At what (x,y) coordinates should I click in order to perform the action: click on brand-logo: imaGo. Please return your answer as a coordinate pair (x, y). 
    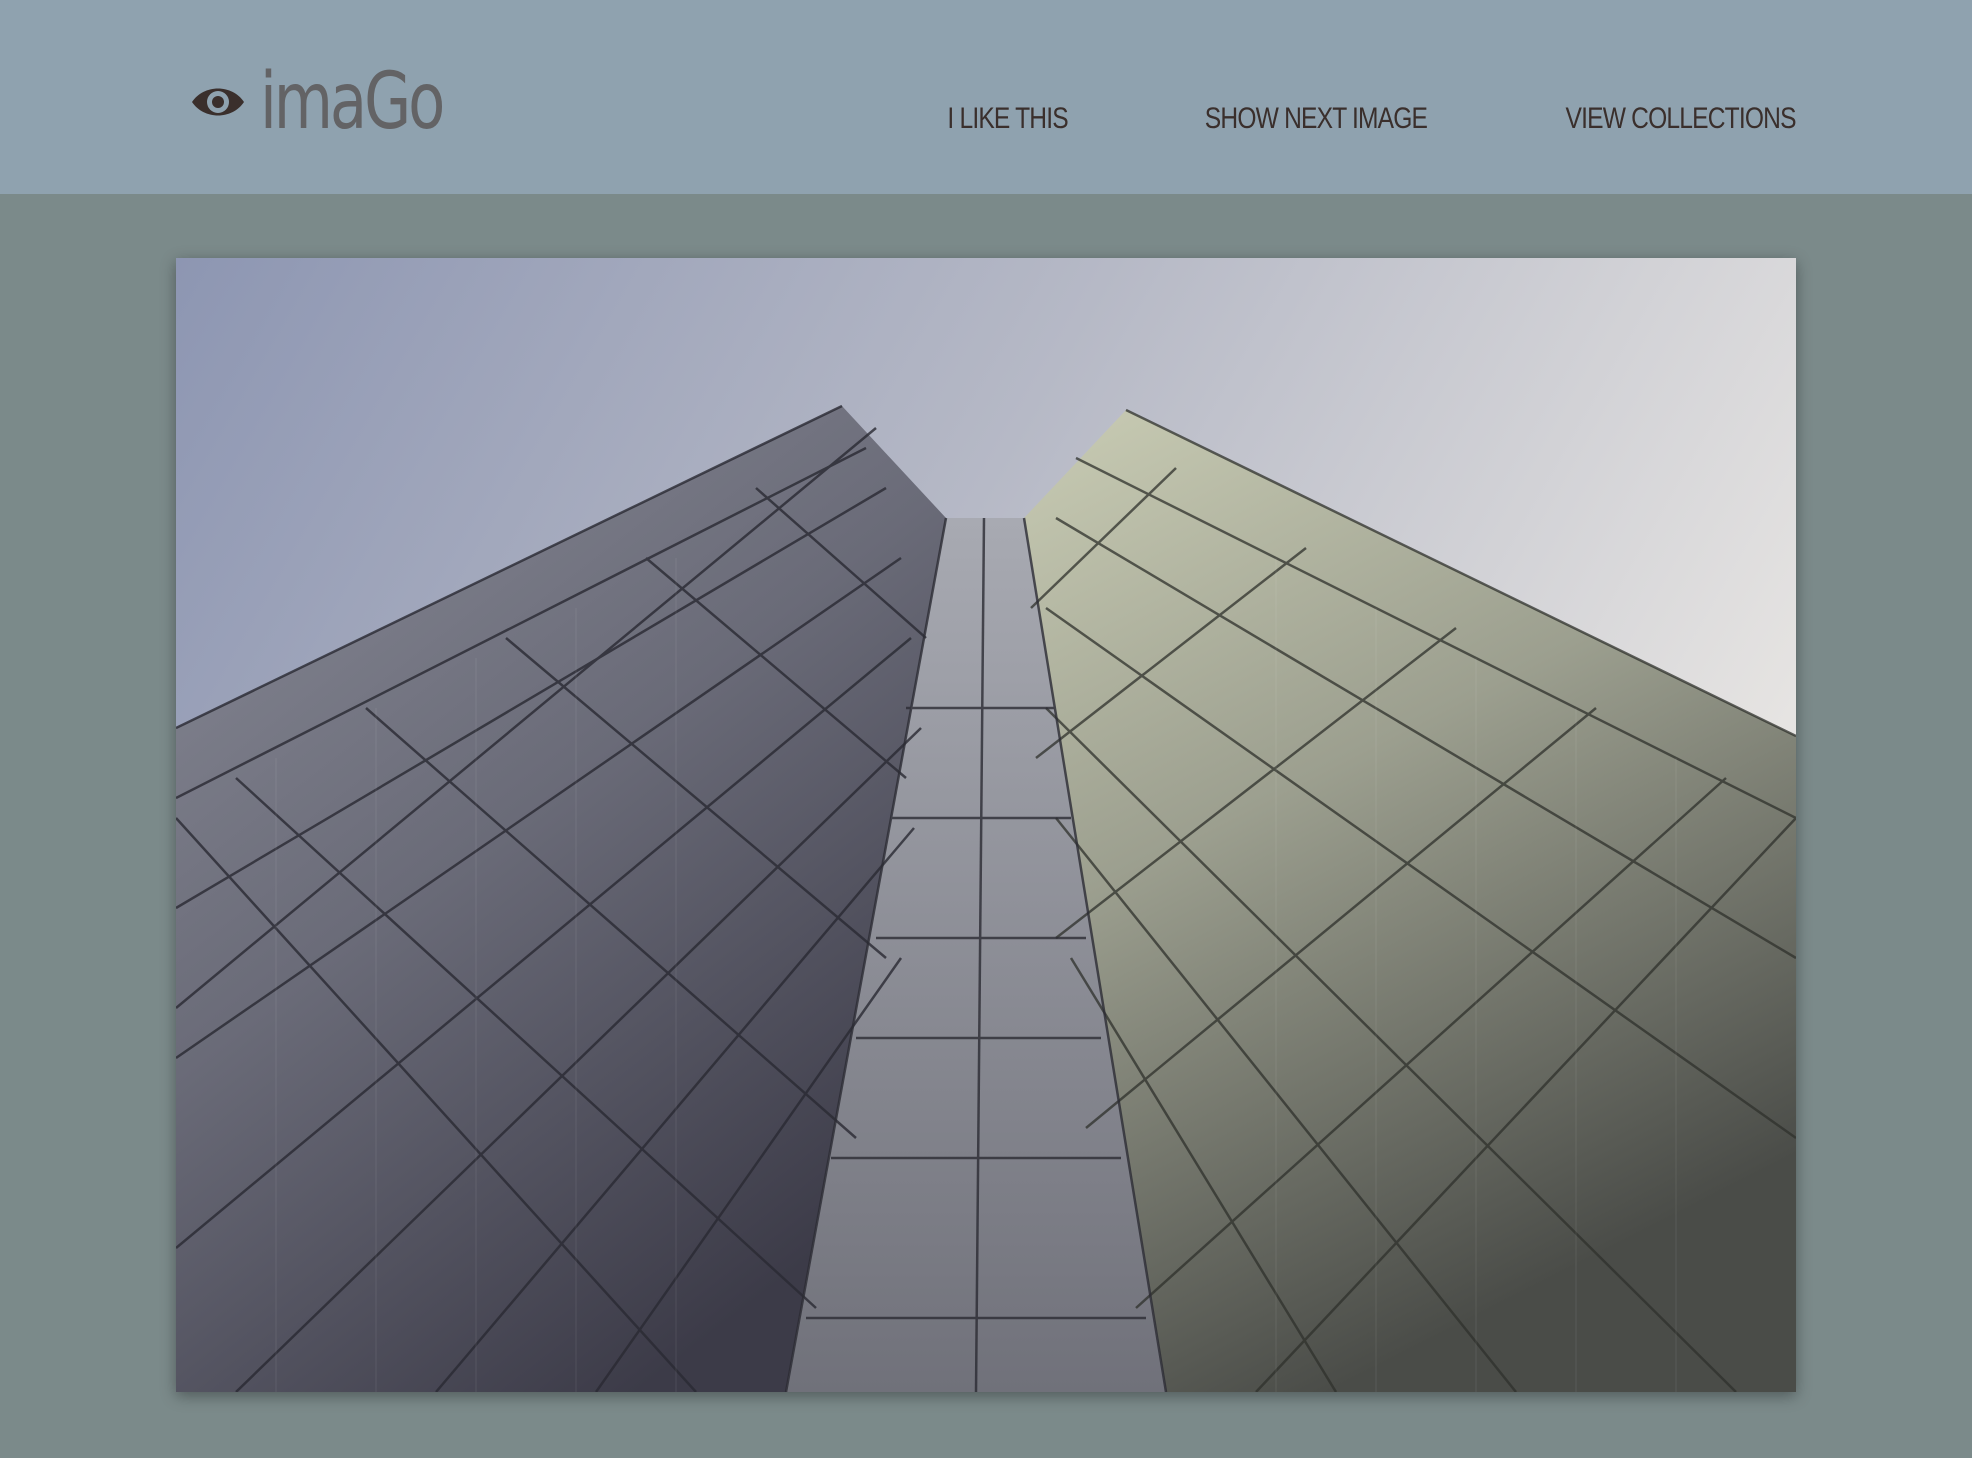
    Looking at the image, I should click on (342, 102).